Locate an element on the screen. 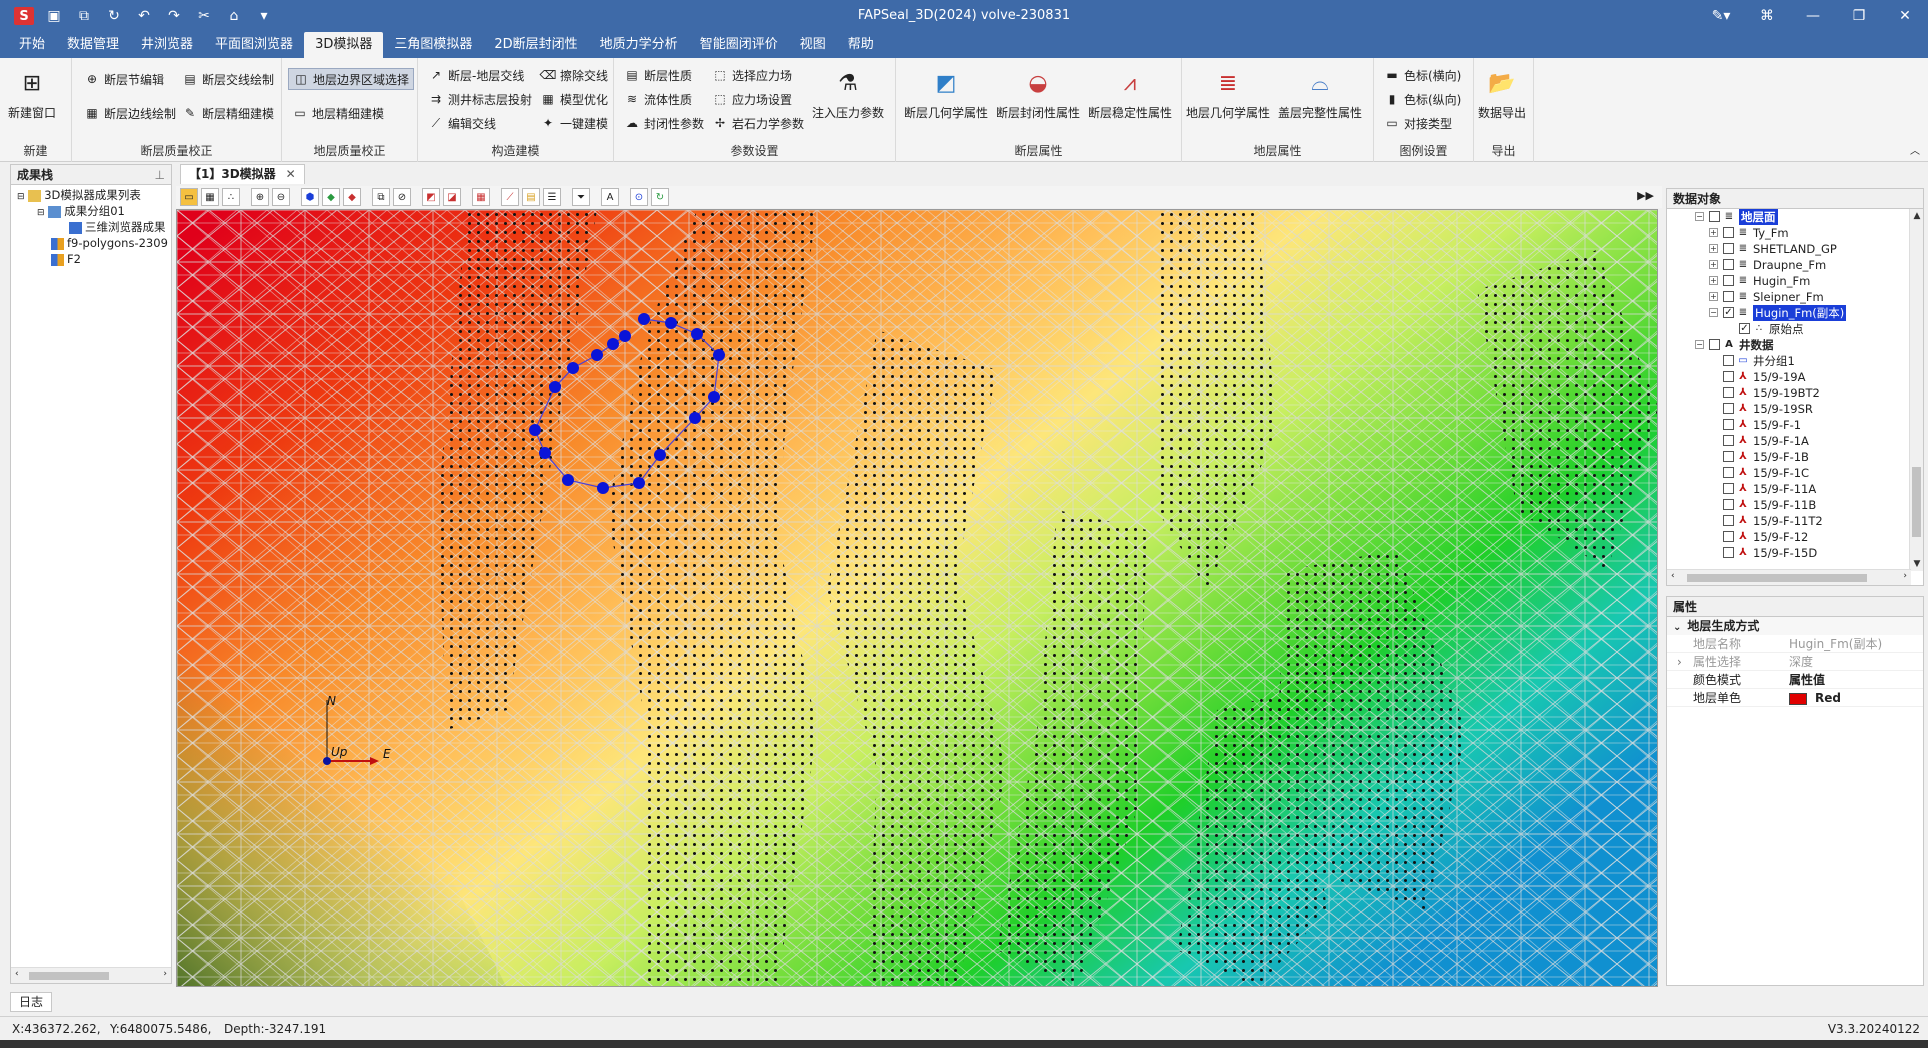 The image size is (1928, 1048). fault-stab-attr-button: ⩘ 断层稳定性属性 is located at coordinates (1130, 93).